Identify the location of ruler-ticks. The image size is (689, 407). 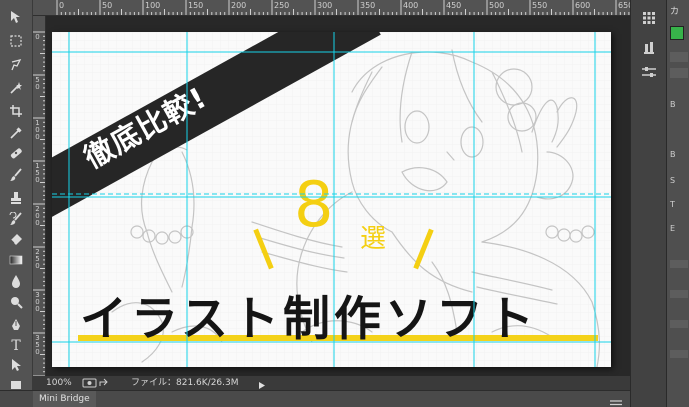
(39, 203).